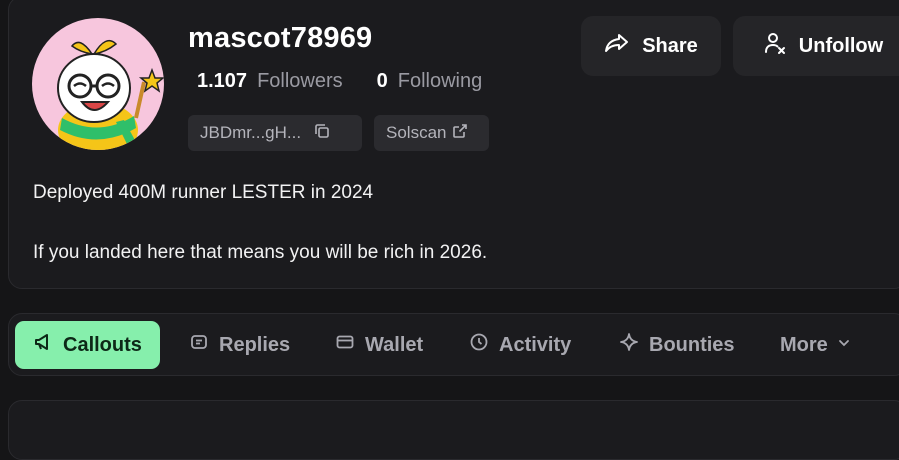 The image size is (899, 460). I want to click on share-icon, so click(623, 46).